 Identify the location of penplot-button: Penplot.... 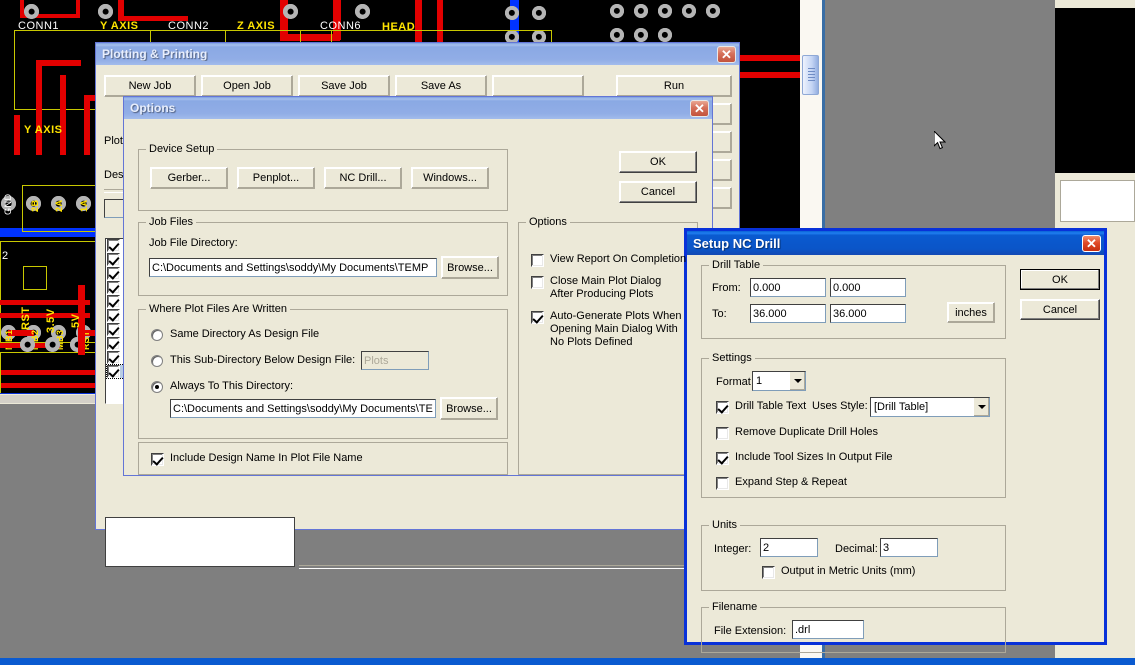
(276, 178).